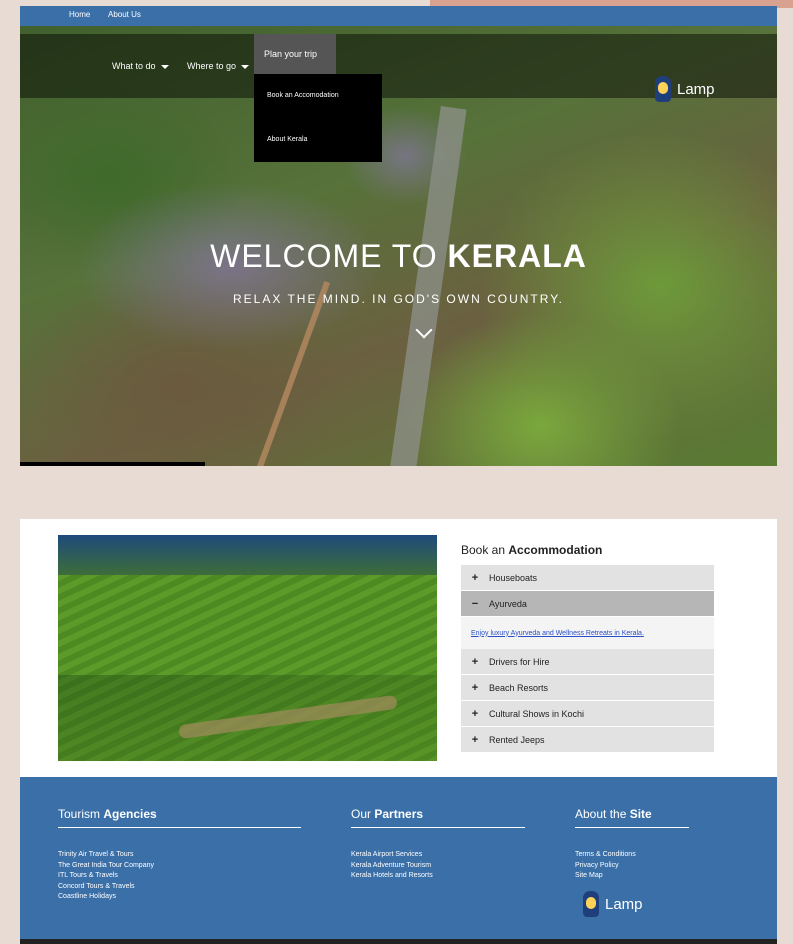  Describe the element at coordinates (632, 876) in the screenshot. I see `footer-link: Site Map` at that location.